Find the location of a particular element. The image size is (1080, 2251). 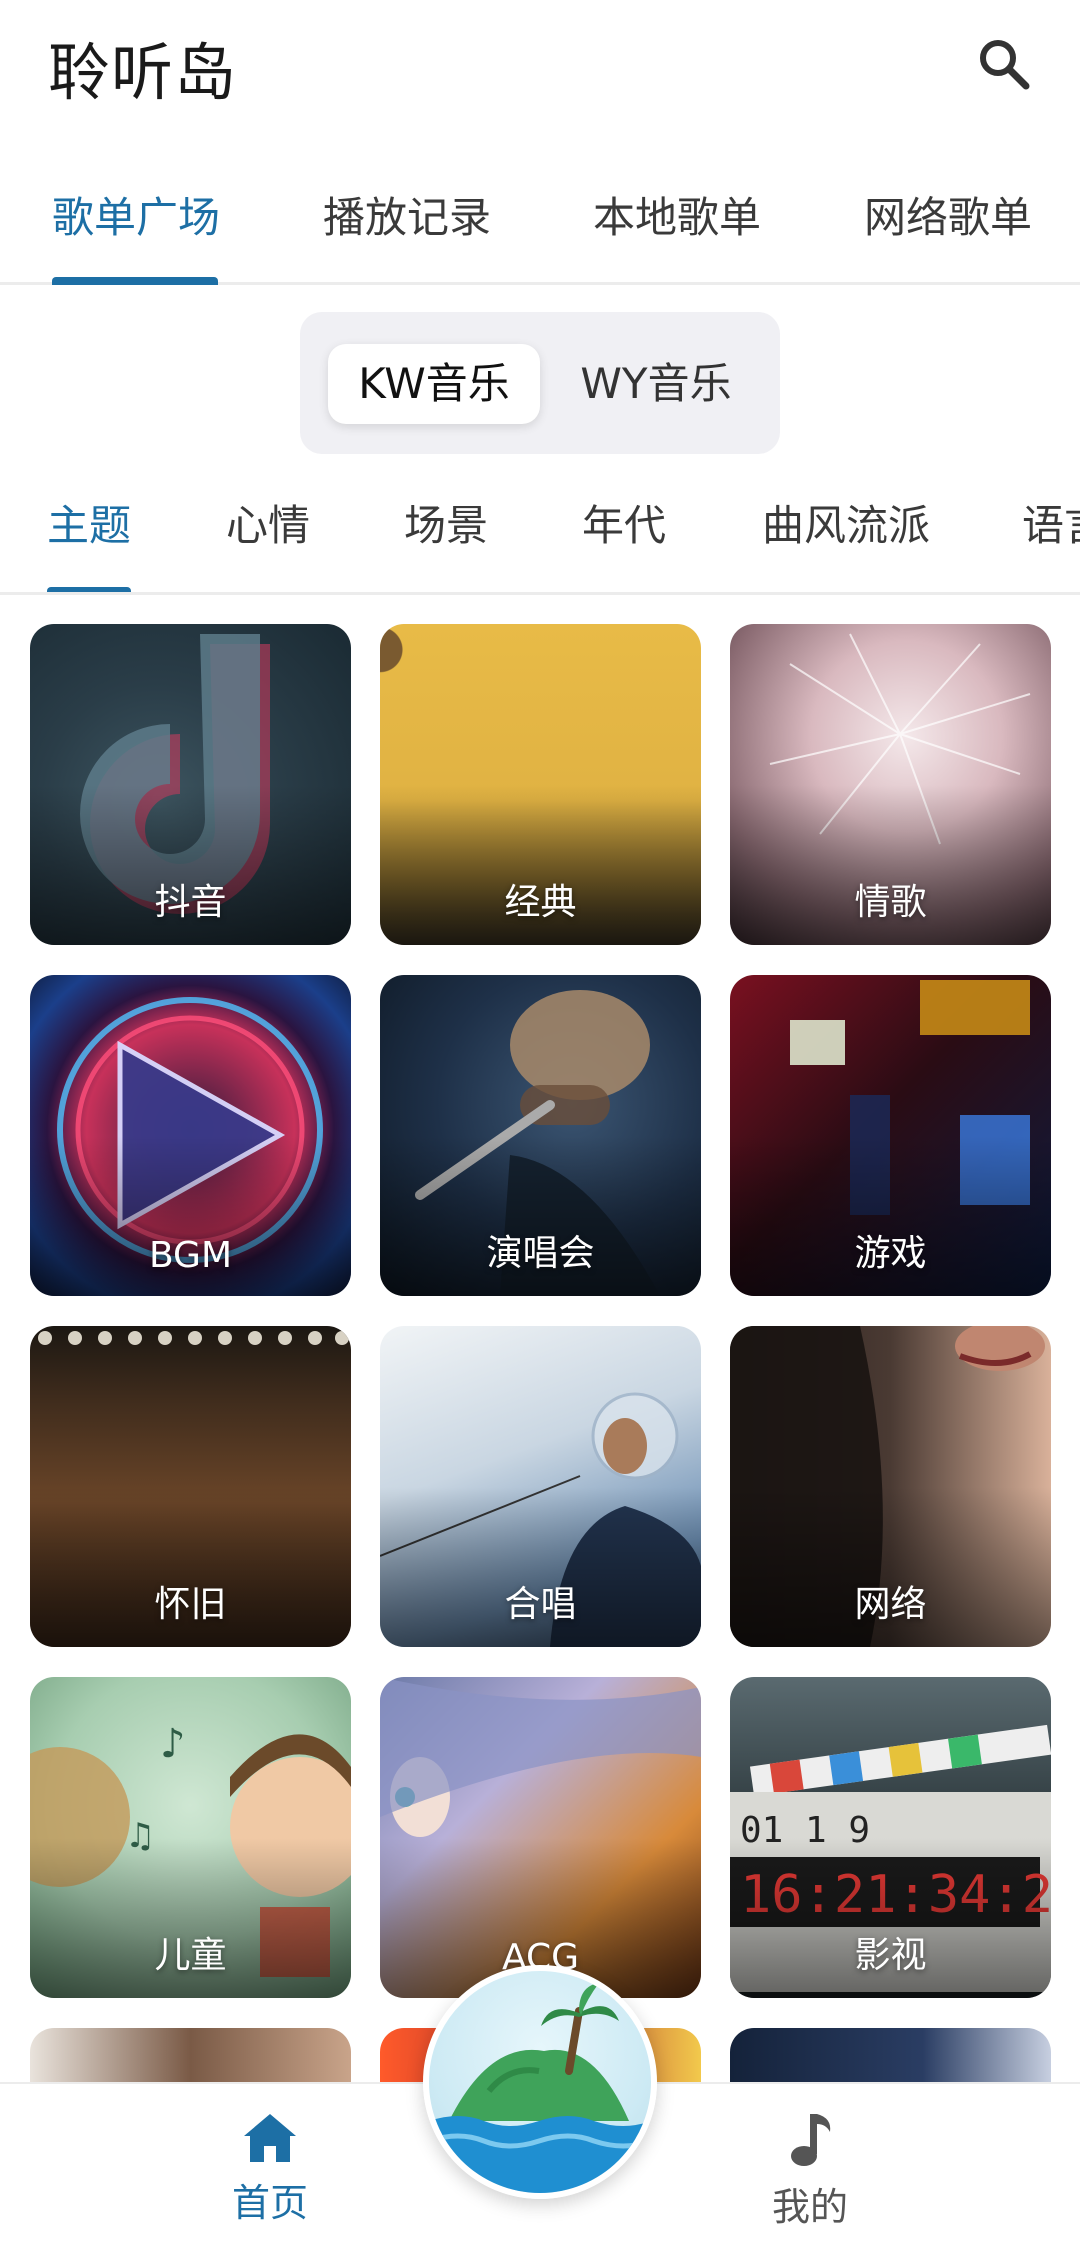

playlist-title: 影视 is located at coordinates (890, 1955).